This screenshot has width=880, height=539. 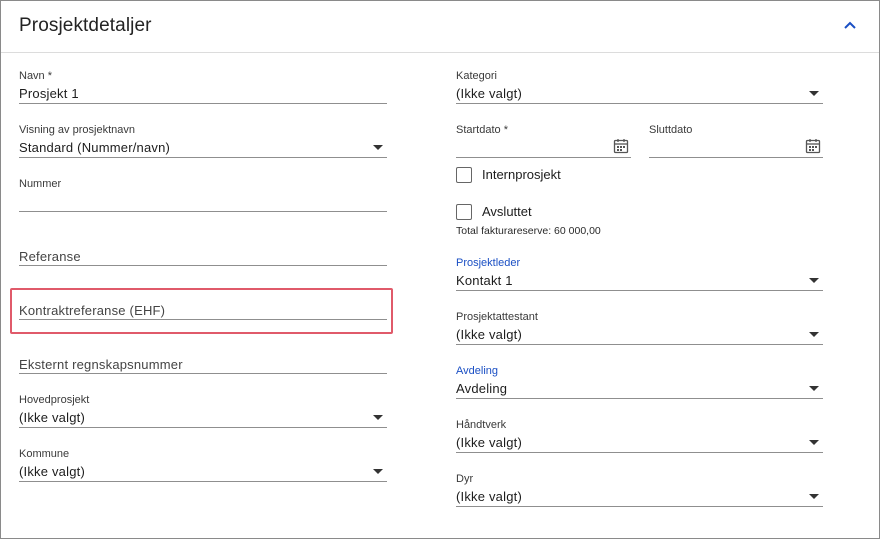 What do you see at coordinates (203, 481) in the screenshot?
I see `kommune-underline` at bounding box center [203, 481].